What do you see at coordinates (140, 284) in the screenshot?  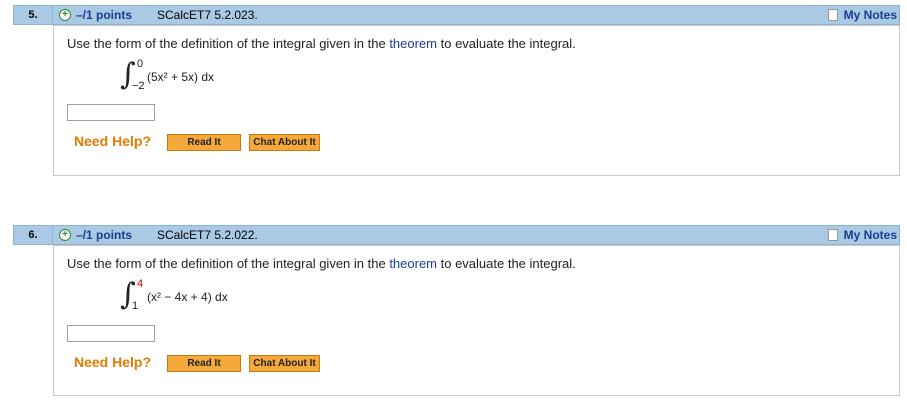 I see `integral-upper-limit: 4` at bounding box center [140, 284].